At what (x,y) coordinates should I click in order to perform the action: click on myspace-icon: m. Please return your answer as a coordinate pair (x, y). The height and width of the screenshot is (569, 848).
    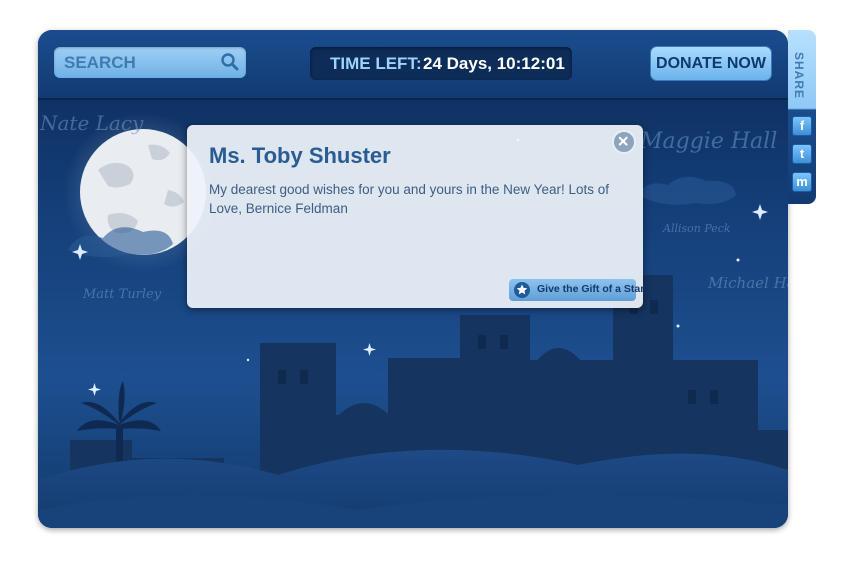
    Looking at the image, I should click on (802, 181).